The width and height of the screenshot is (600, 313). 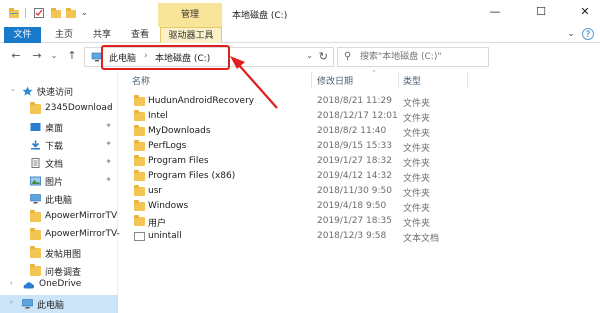 What do you see at coordinates (417, 209) in the screenshot?
I see `file-type: 文件夹` at bounding box center [417, 209].